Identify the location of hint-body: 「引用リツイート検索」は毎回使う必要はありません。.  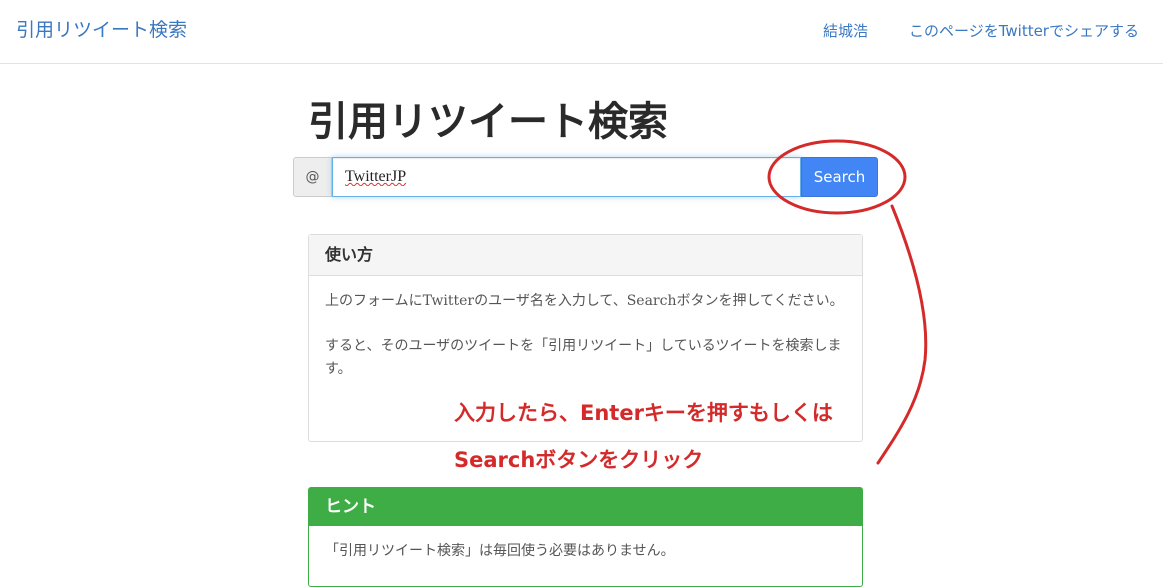
(585, 544).